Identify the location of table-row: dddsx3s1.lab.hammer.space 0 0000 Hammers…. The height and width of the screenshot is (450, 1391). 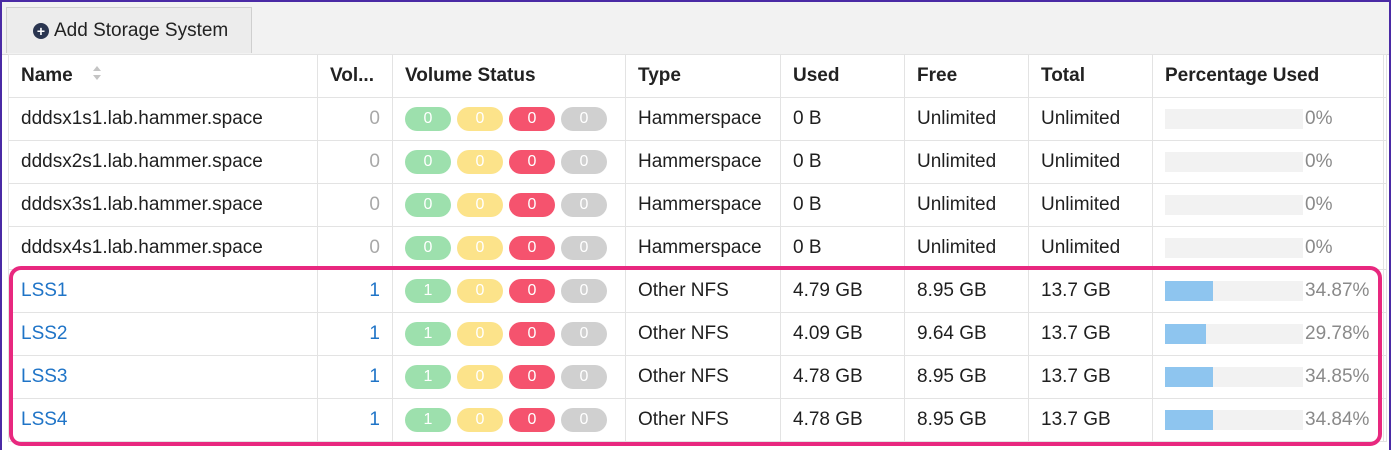
(697, 205).